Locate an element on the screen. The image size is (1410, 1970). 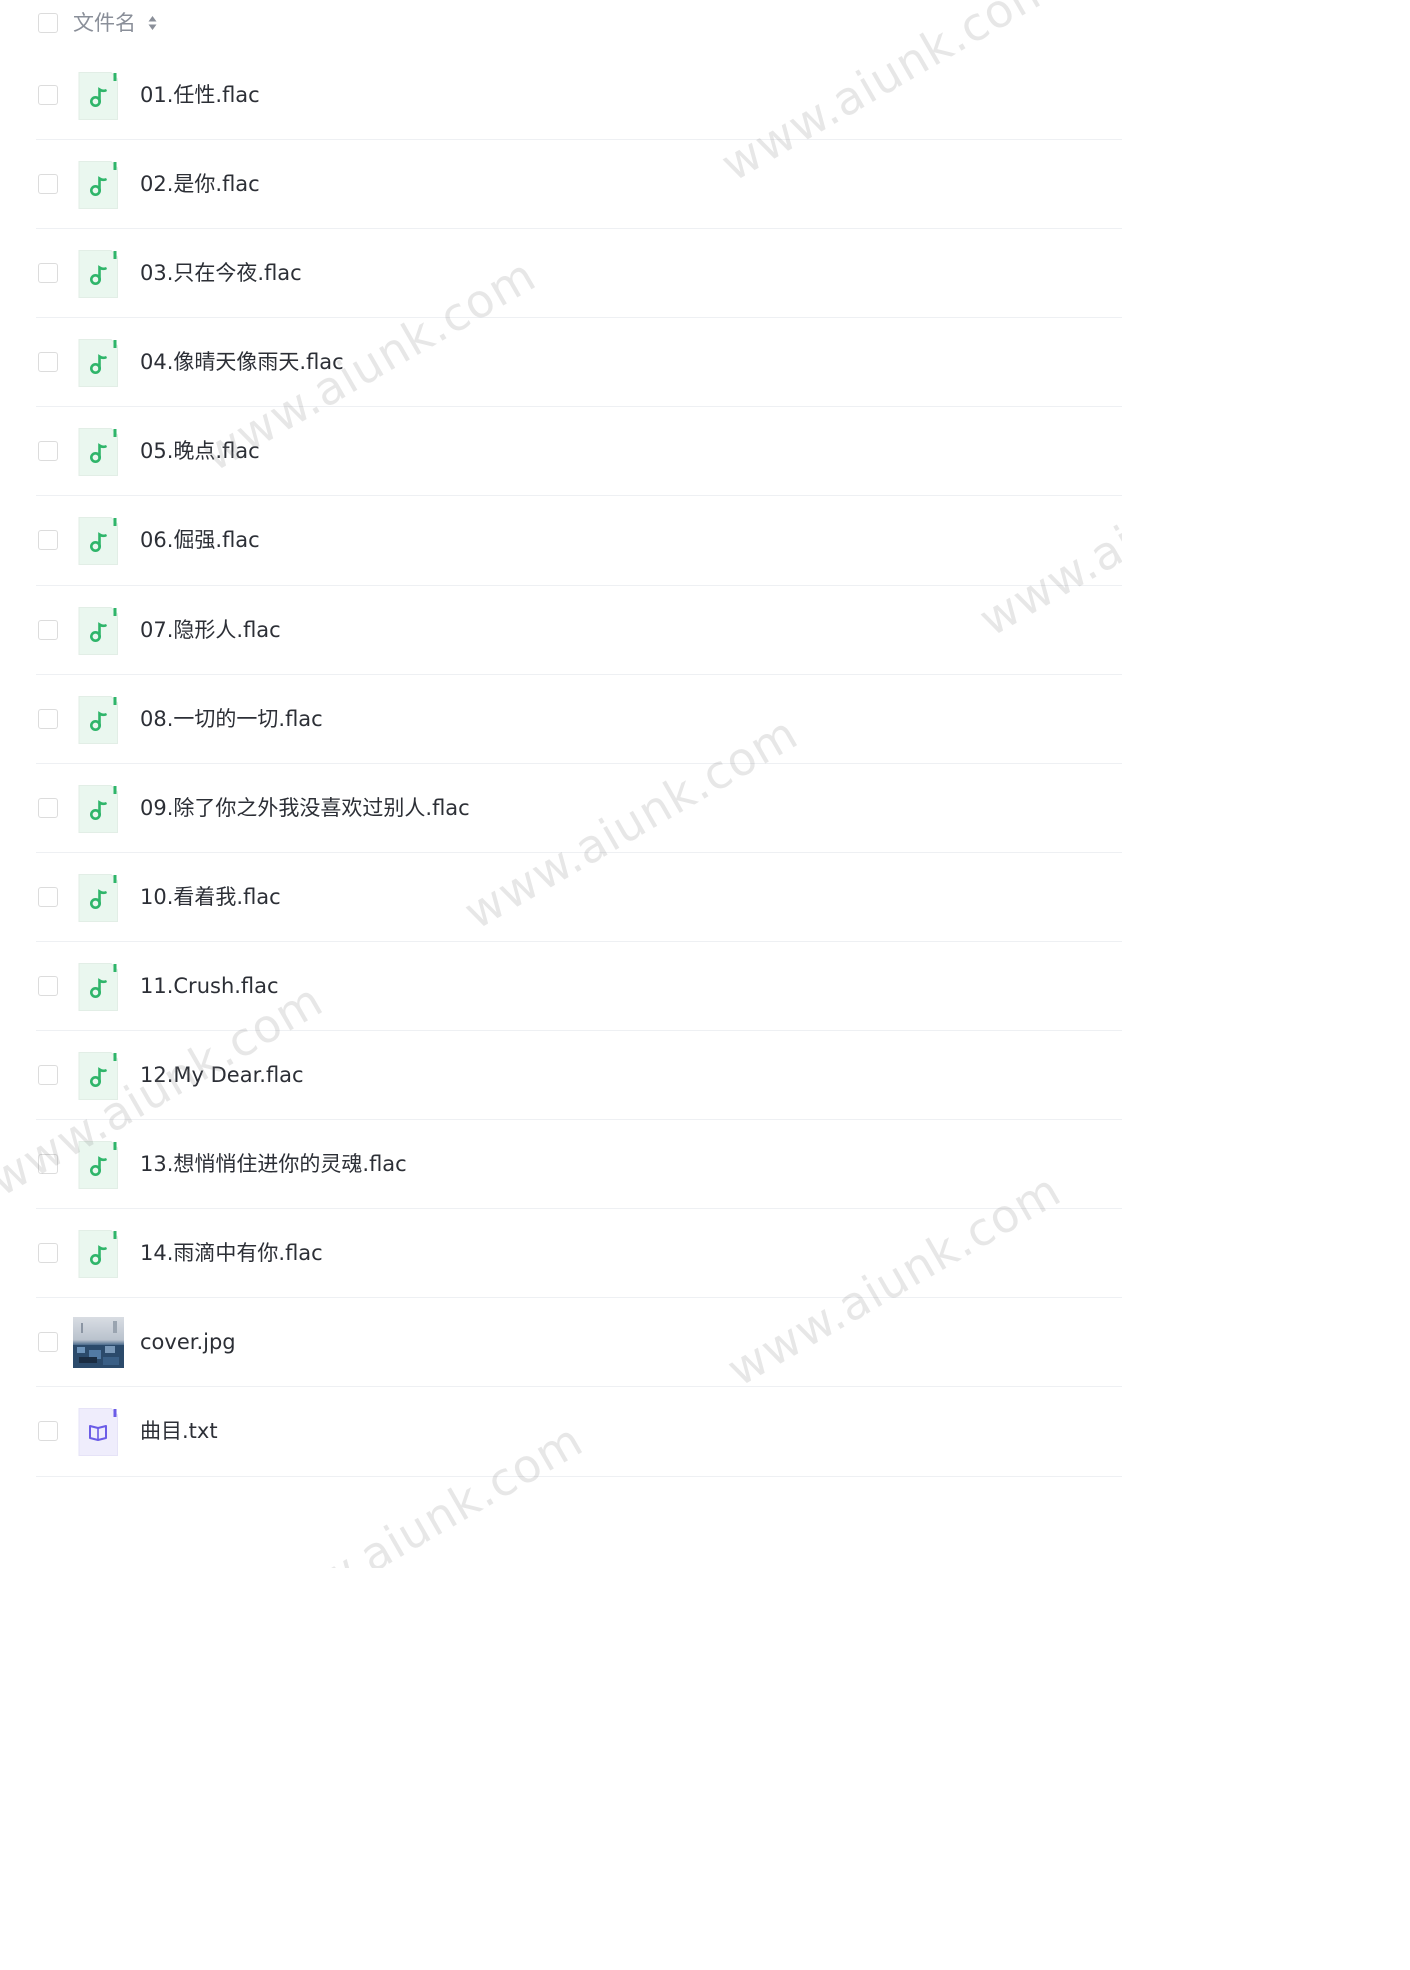
file-name: 13.想悄悄住进你的灵魂.flac is located at coordinates (273, 1164).